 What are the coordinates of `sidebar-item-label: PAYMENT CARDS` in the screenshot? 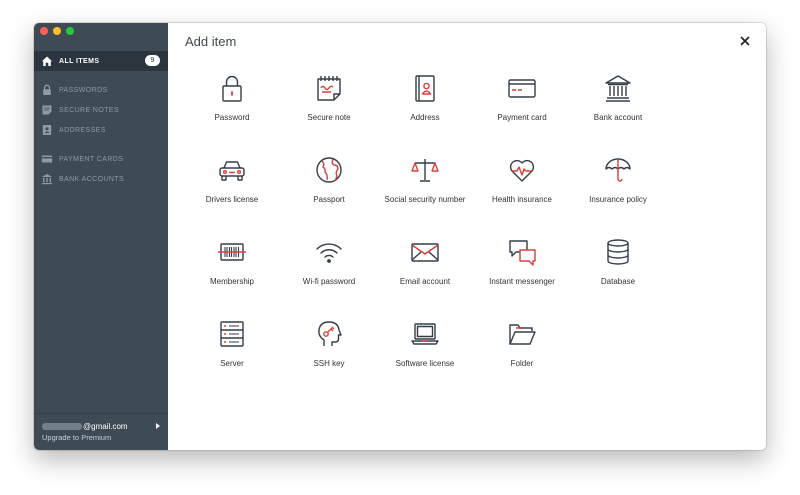 It's located at (91, 159).